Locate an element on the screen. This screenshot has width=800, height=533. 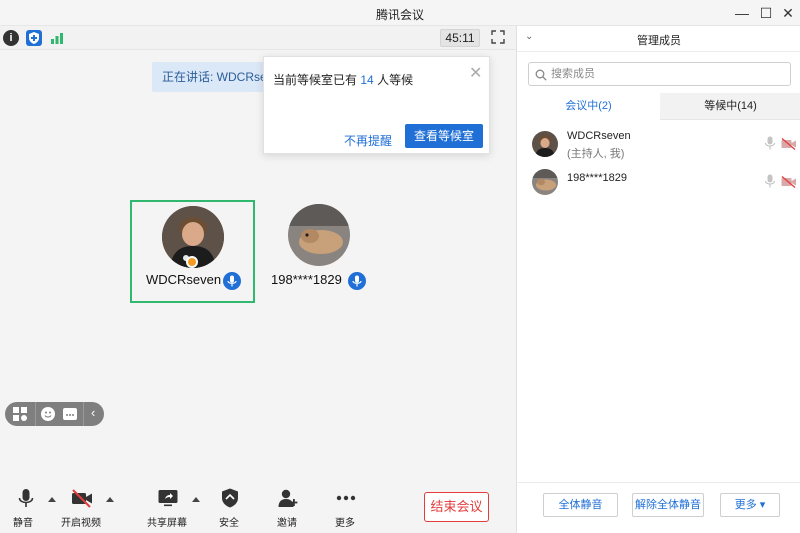
signal-icon is located at coordinates (57, 38).